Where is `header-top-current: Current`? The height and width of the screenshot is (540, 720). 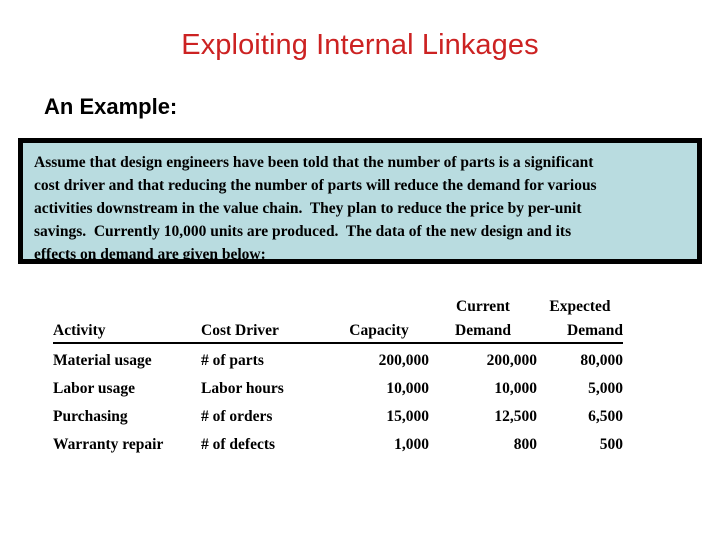
header-top-current: Current is located at coordinates (483, 306).